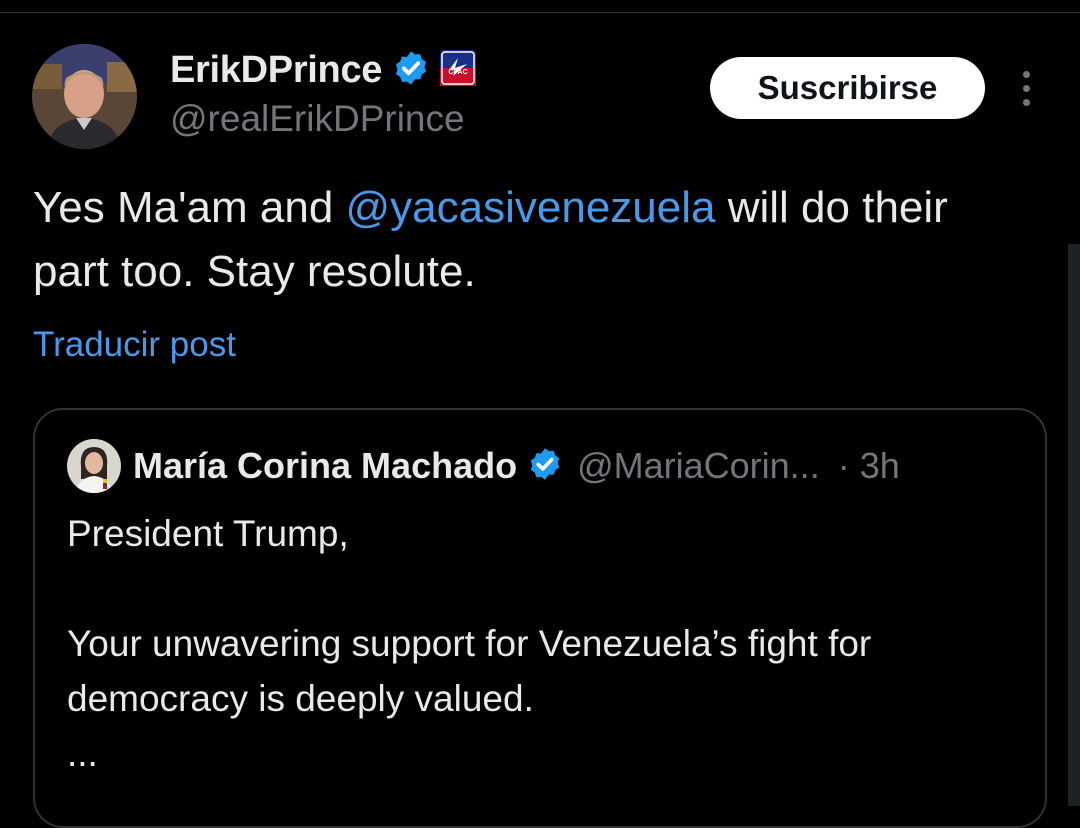 The height and width of the screenshot is (828, 1080). Describe the element at coordinates (880, 466) in the screenshot. I see `quoted-timestamp: 3h` at that location.